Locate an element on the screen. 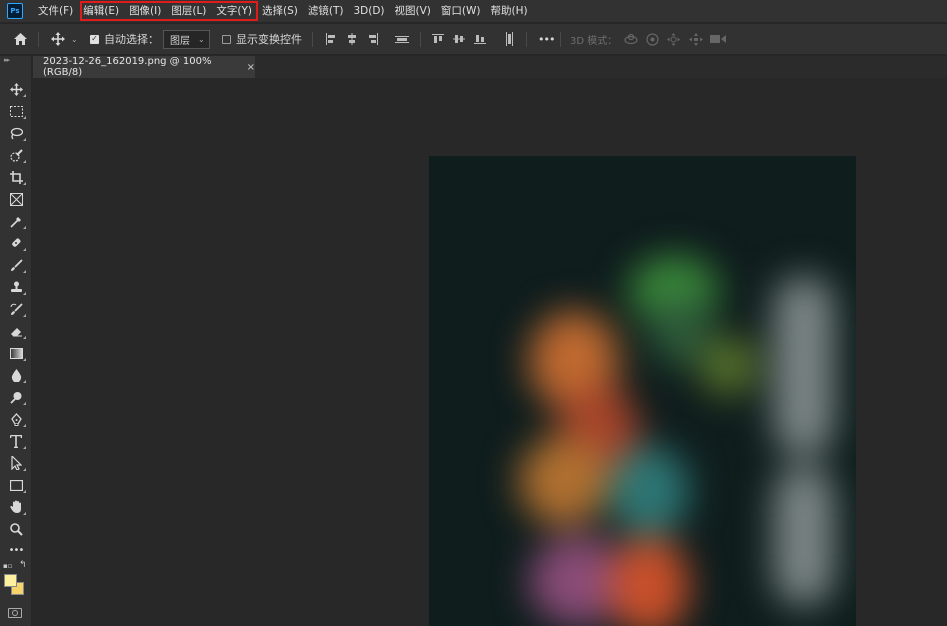 This screenshot has width=947, height=626. collapse-panel-icon: ▸▸ is located at coordinates (7, 60).